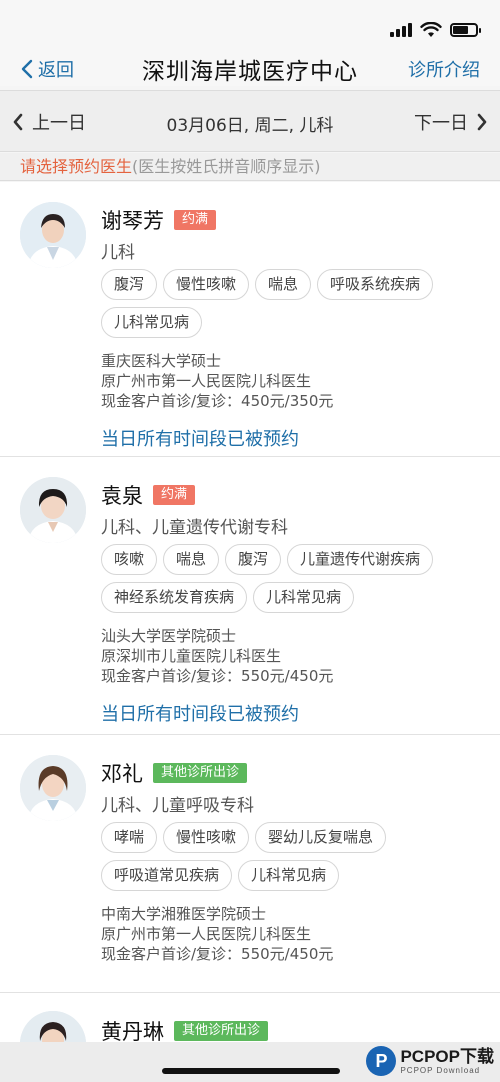  I want to click on doctor-card: 黄丹琳 其他诊所出诊, so click(250, 1017).